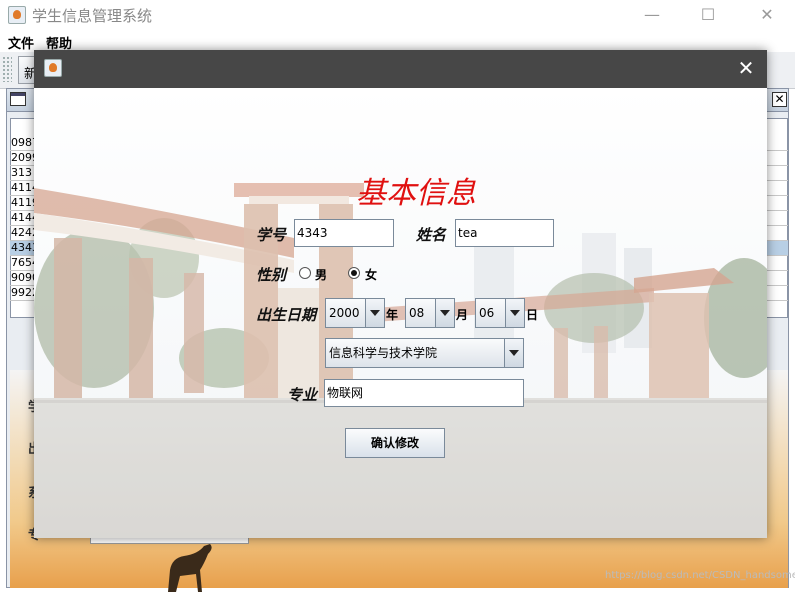  Describe the element at coordinates (344, 313) in the screenshot. I see `birth-year-value: 2000` at that location.